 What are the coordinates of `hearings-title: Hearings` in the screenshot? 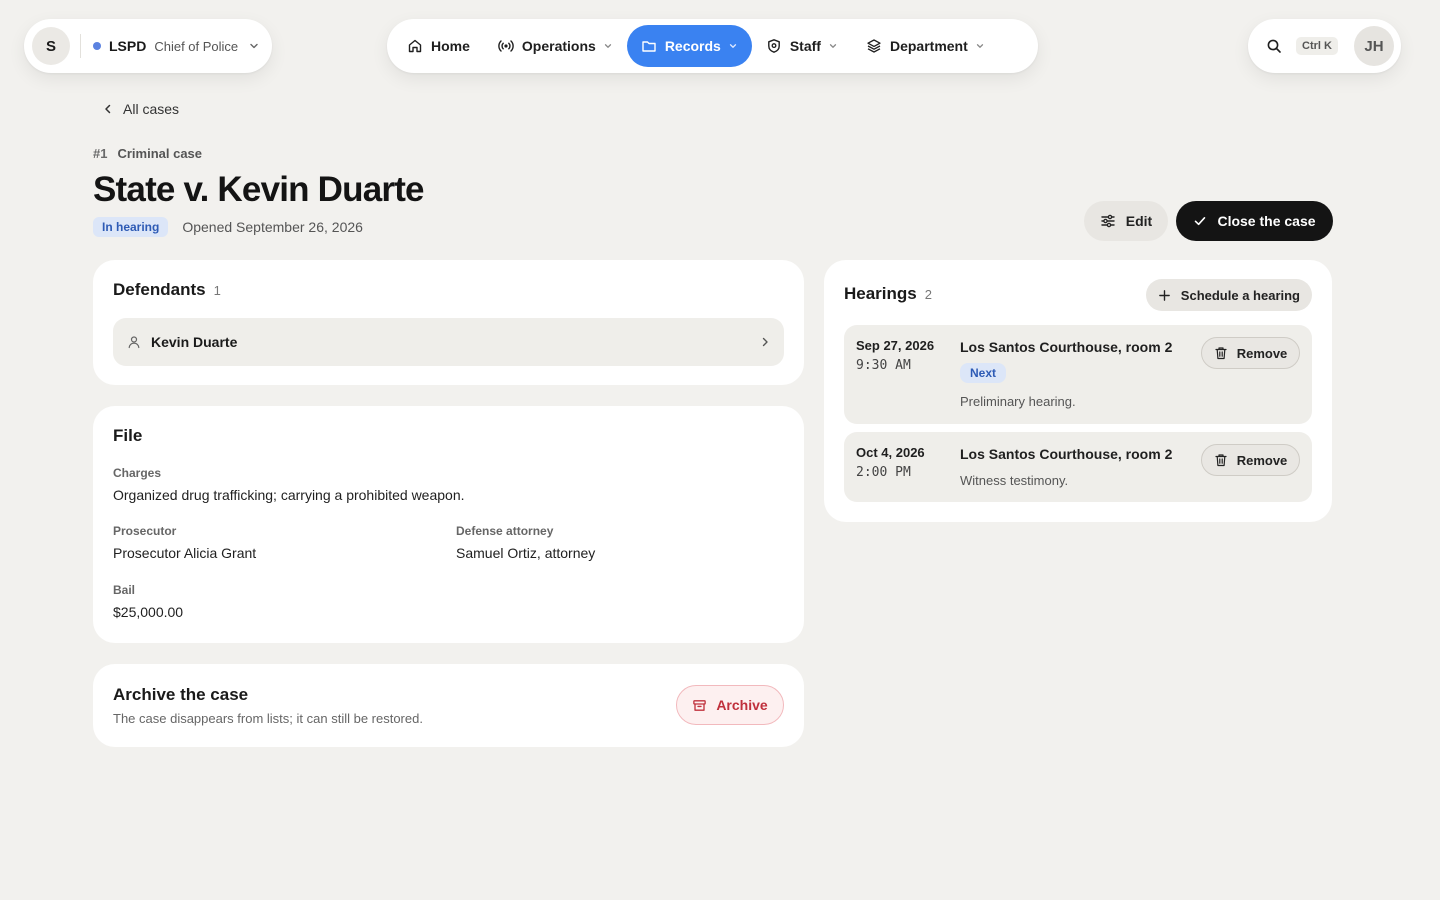 It's located at (880, 293).